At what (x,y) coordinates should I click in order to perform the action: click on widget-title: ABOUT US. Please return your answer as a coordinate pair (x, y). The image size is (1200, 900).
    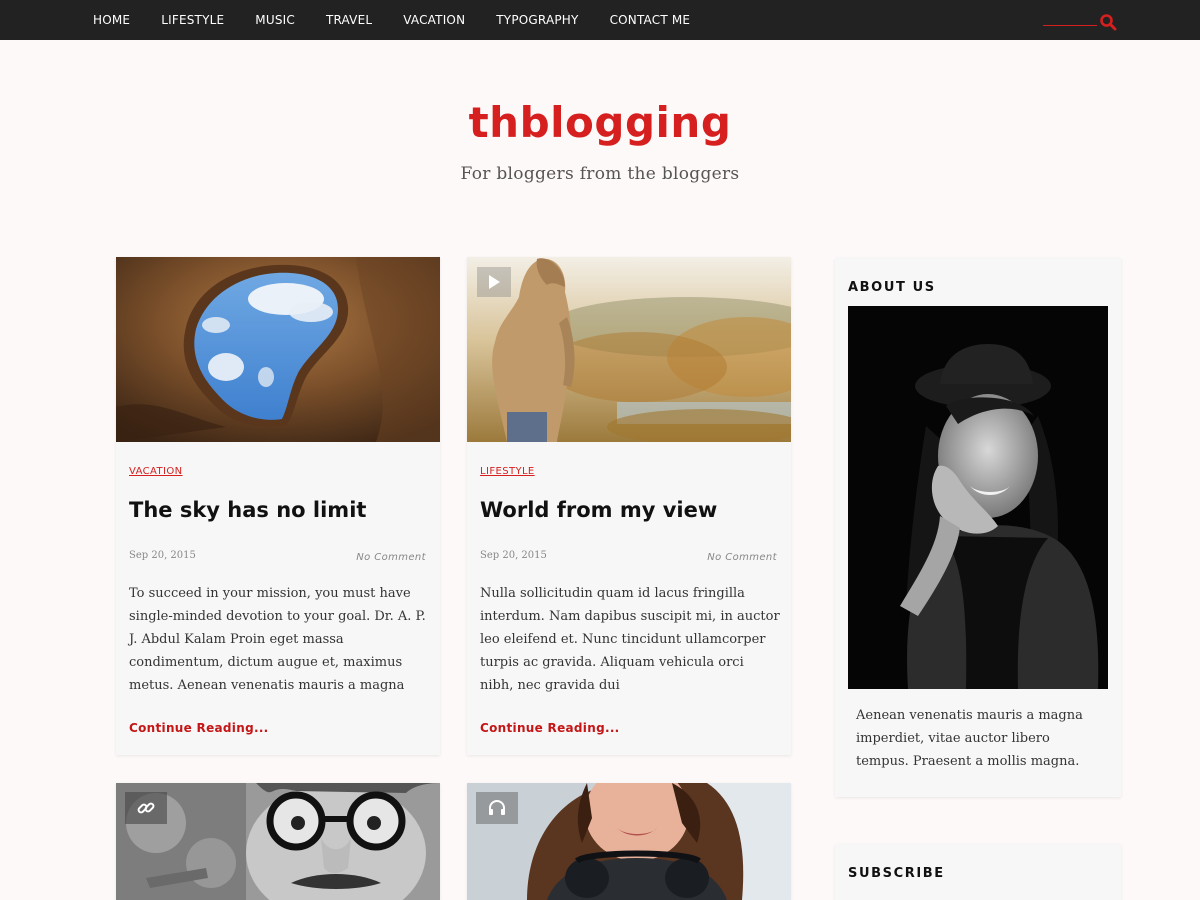
    Looking at the image, I should click on (892, 287).